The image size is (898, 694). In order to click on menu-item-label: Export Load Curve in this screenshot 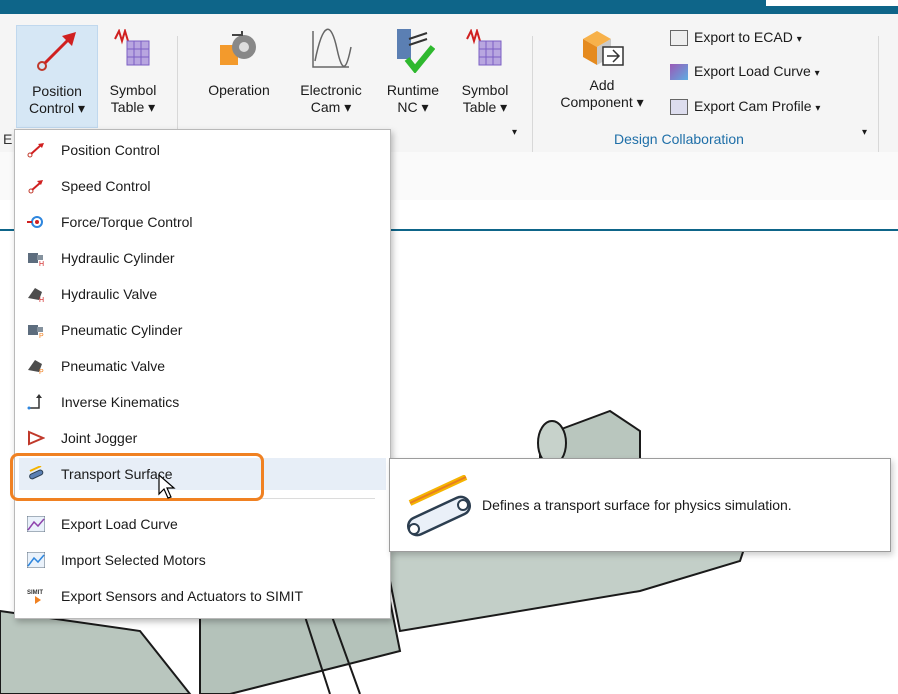, I will do `click(119, 524)`.